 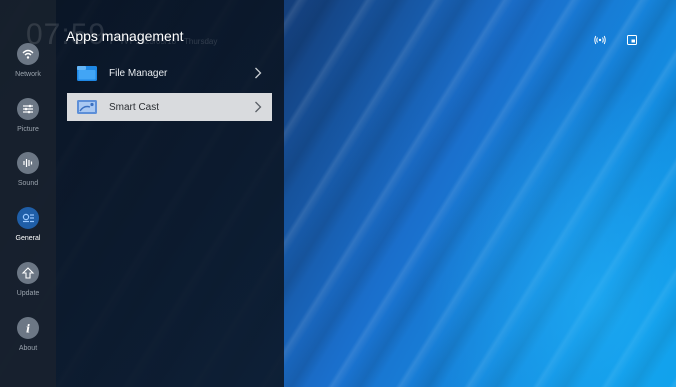 What do you see at coordinates (28, 183) in the screenshot?
I see `sidebar-item-label: Sound` at bounding box center [28, 183].